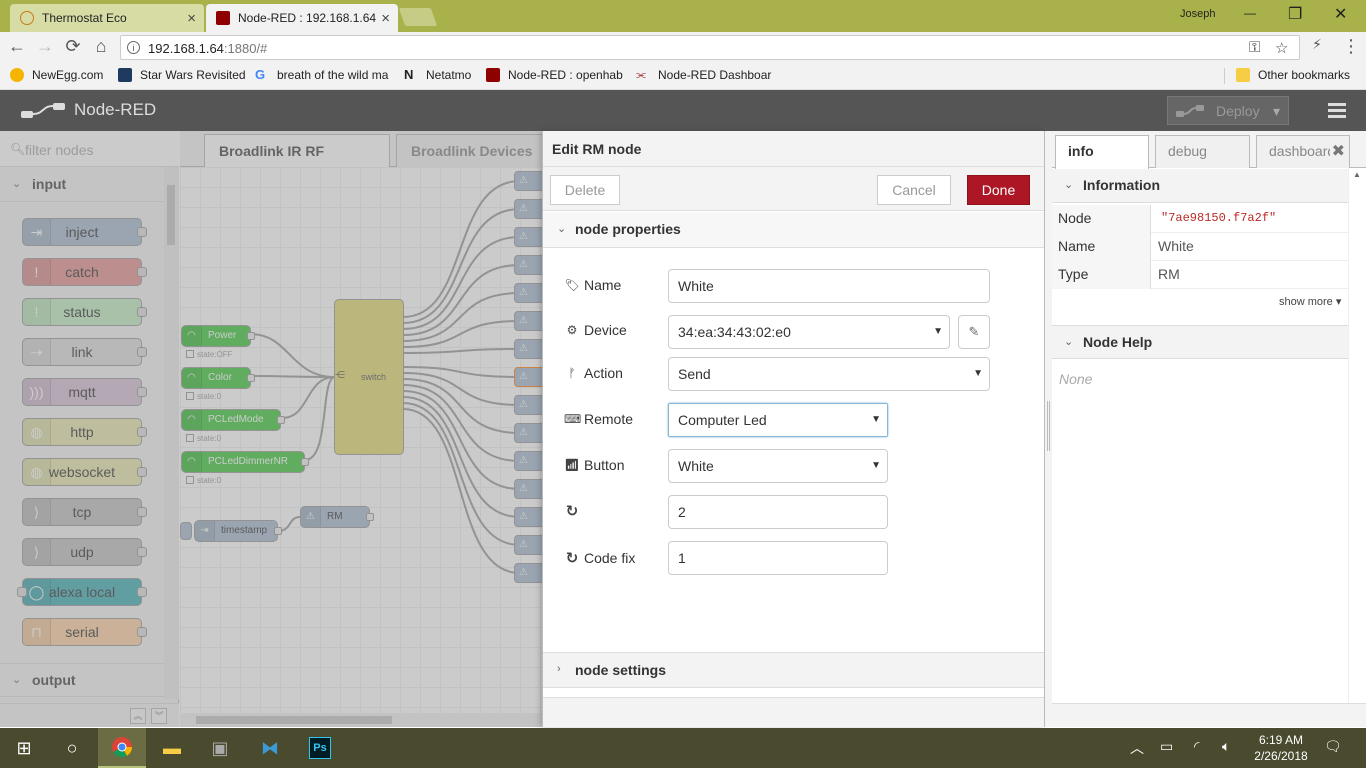  What do you see at coordinates (90, 429) in the screenshot?
I see `palette-dim-overlay` at bounding box center [90, 429].